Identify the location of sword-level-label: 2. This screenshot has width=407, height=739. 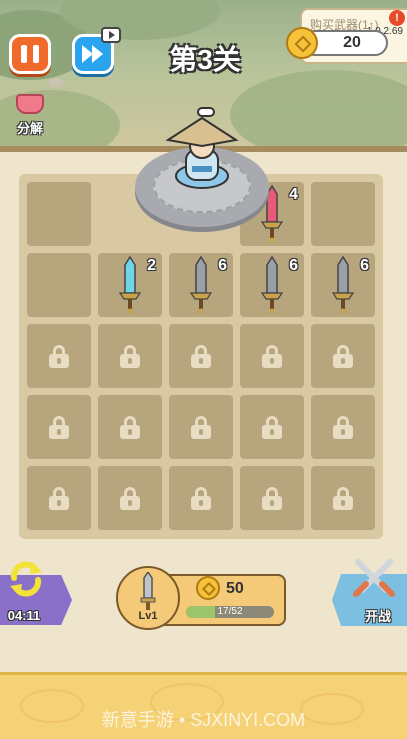
(151, 265).